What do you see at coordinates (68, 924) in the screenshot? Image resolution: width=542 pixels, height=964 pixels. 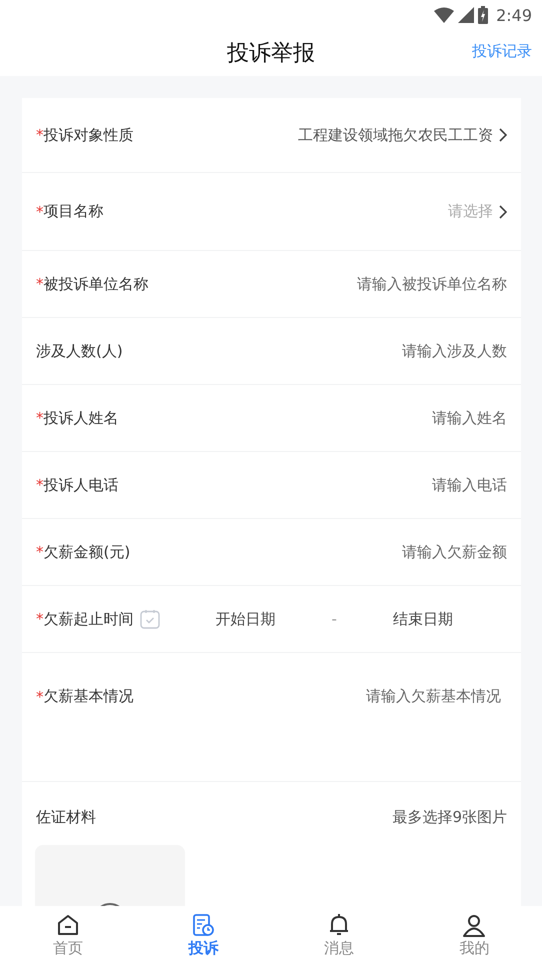 I see `home-icon` at bounding box center [68, 924].